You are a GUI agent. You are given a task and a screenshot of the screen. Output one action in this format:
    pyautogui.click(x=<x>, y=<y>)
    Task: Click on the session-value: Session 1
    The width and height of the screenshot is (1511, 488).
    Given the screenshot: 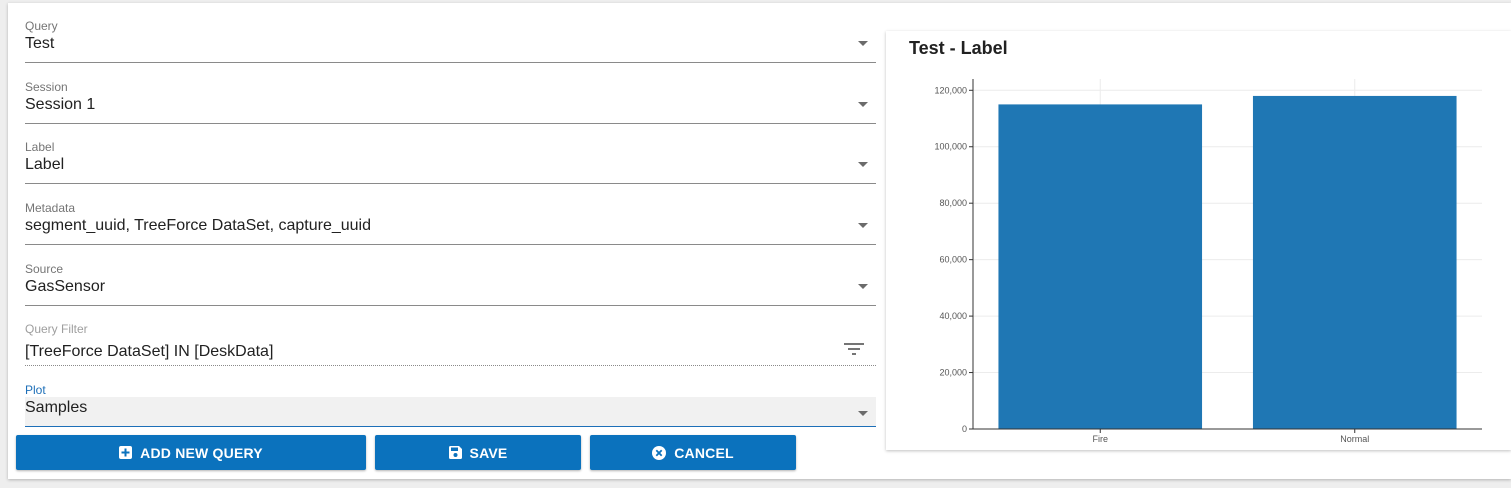 What is the action you would take?
    pyautogui.click(x=60, y=104)
    